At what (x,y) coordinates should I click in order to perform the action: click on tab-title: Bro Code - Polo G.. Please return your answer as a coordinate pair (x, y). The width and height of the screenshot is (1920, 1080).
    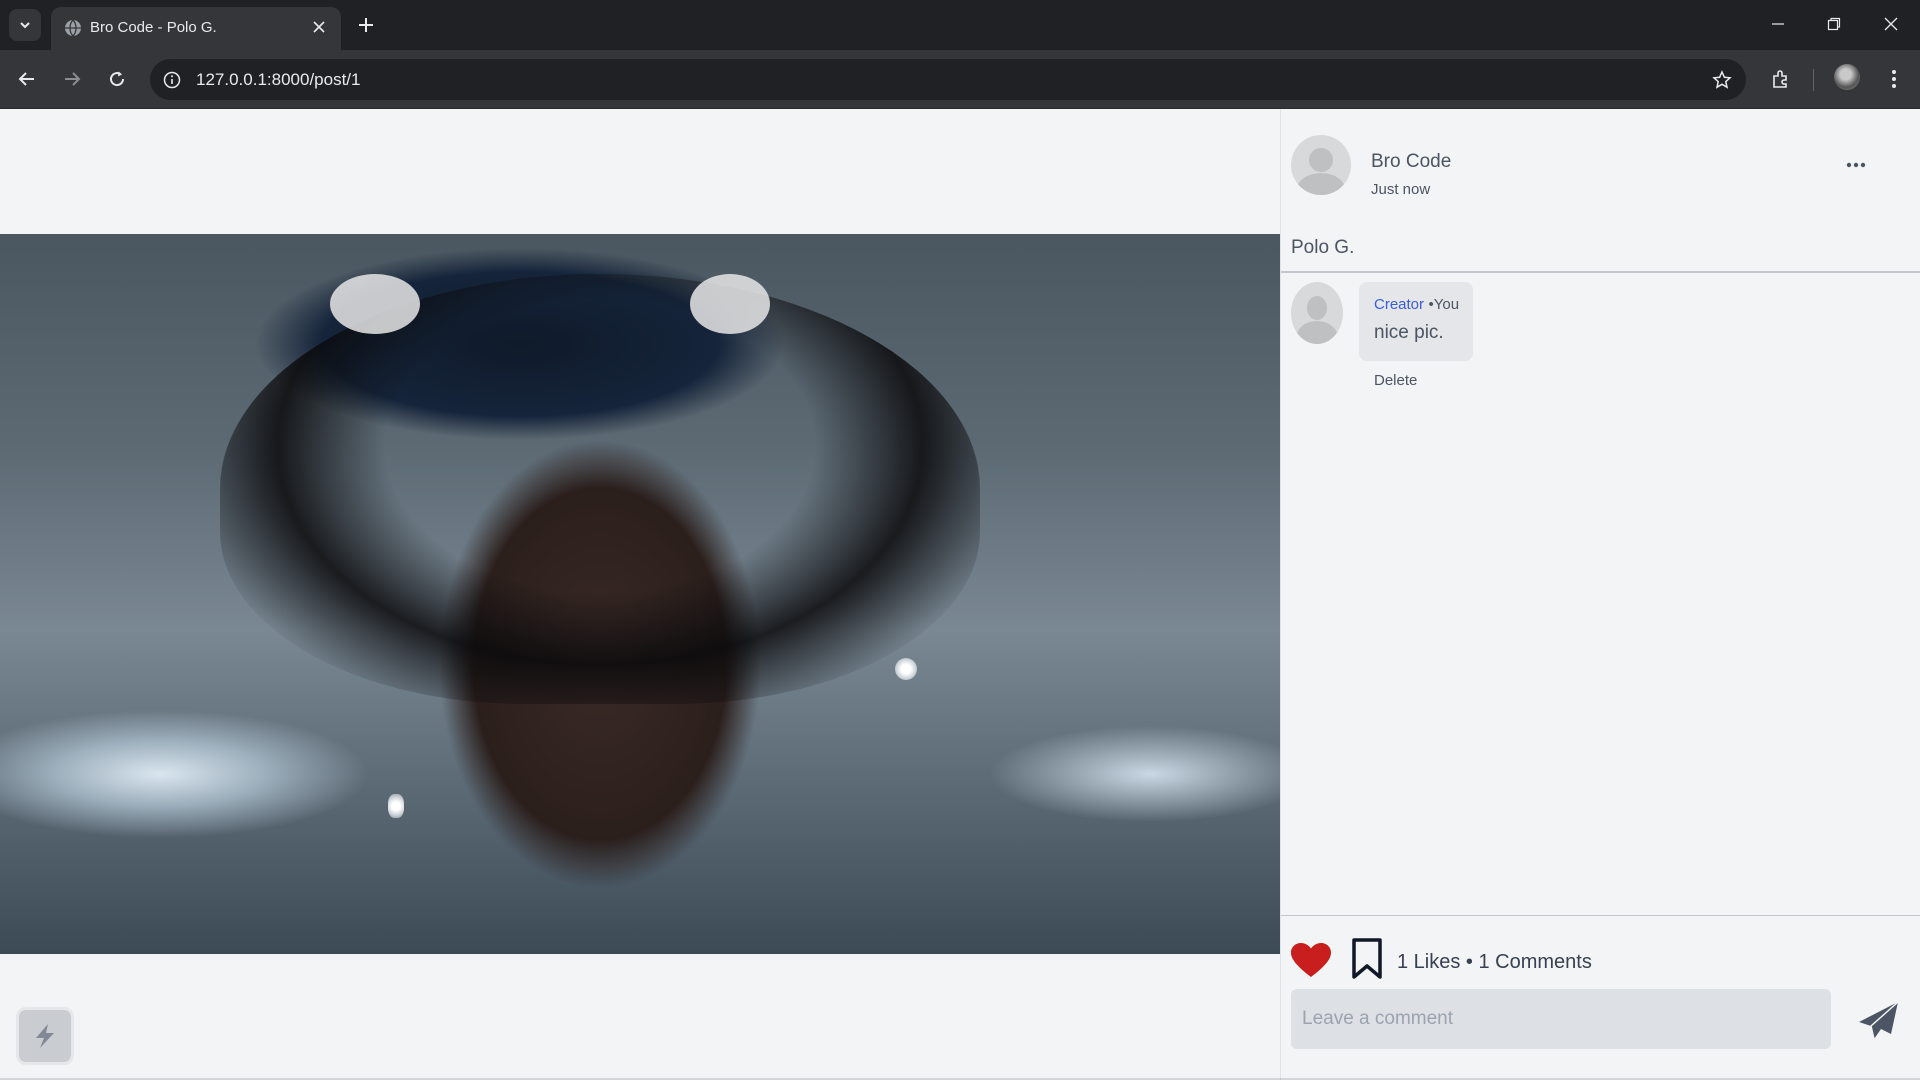
    Looking at the image, I should click on (153, 27).